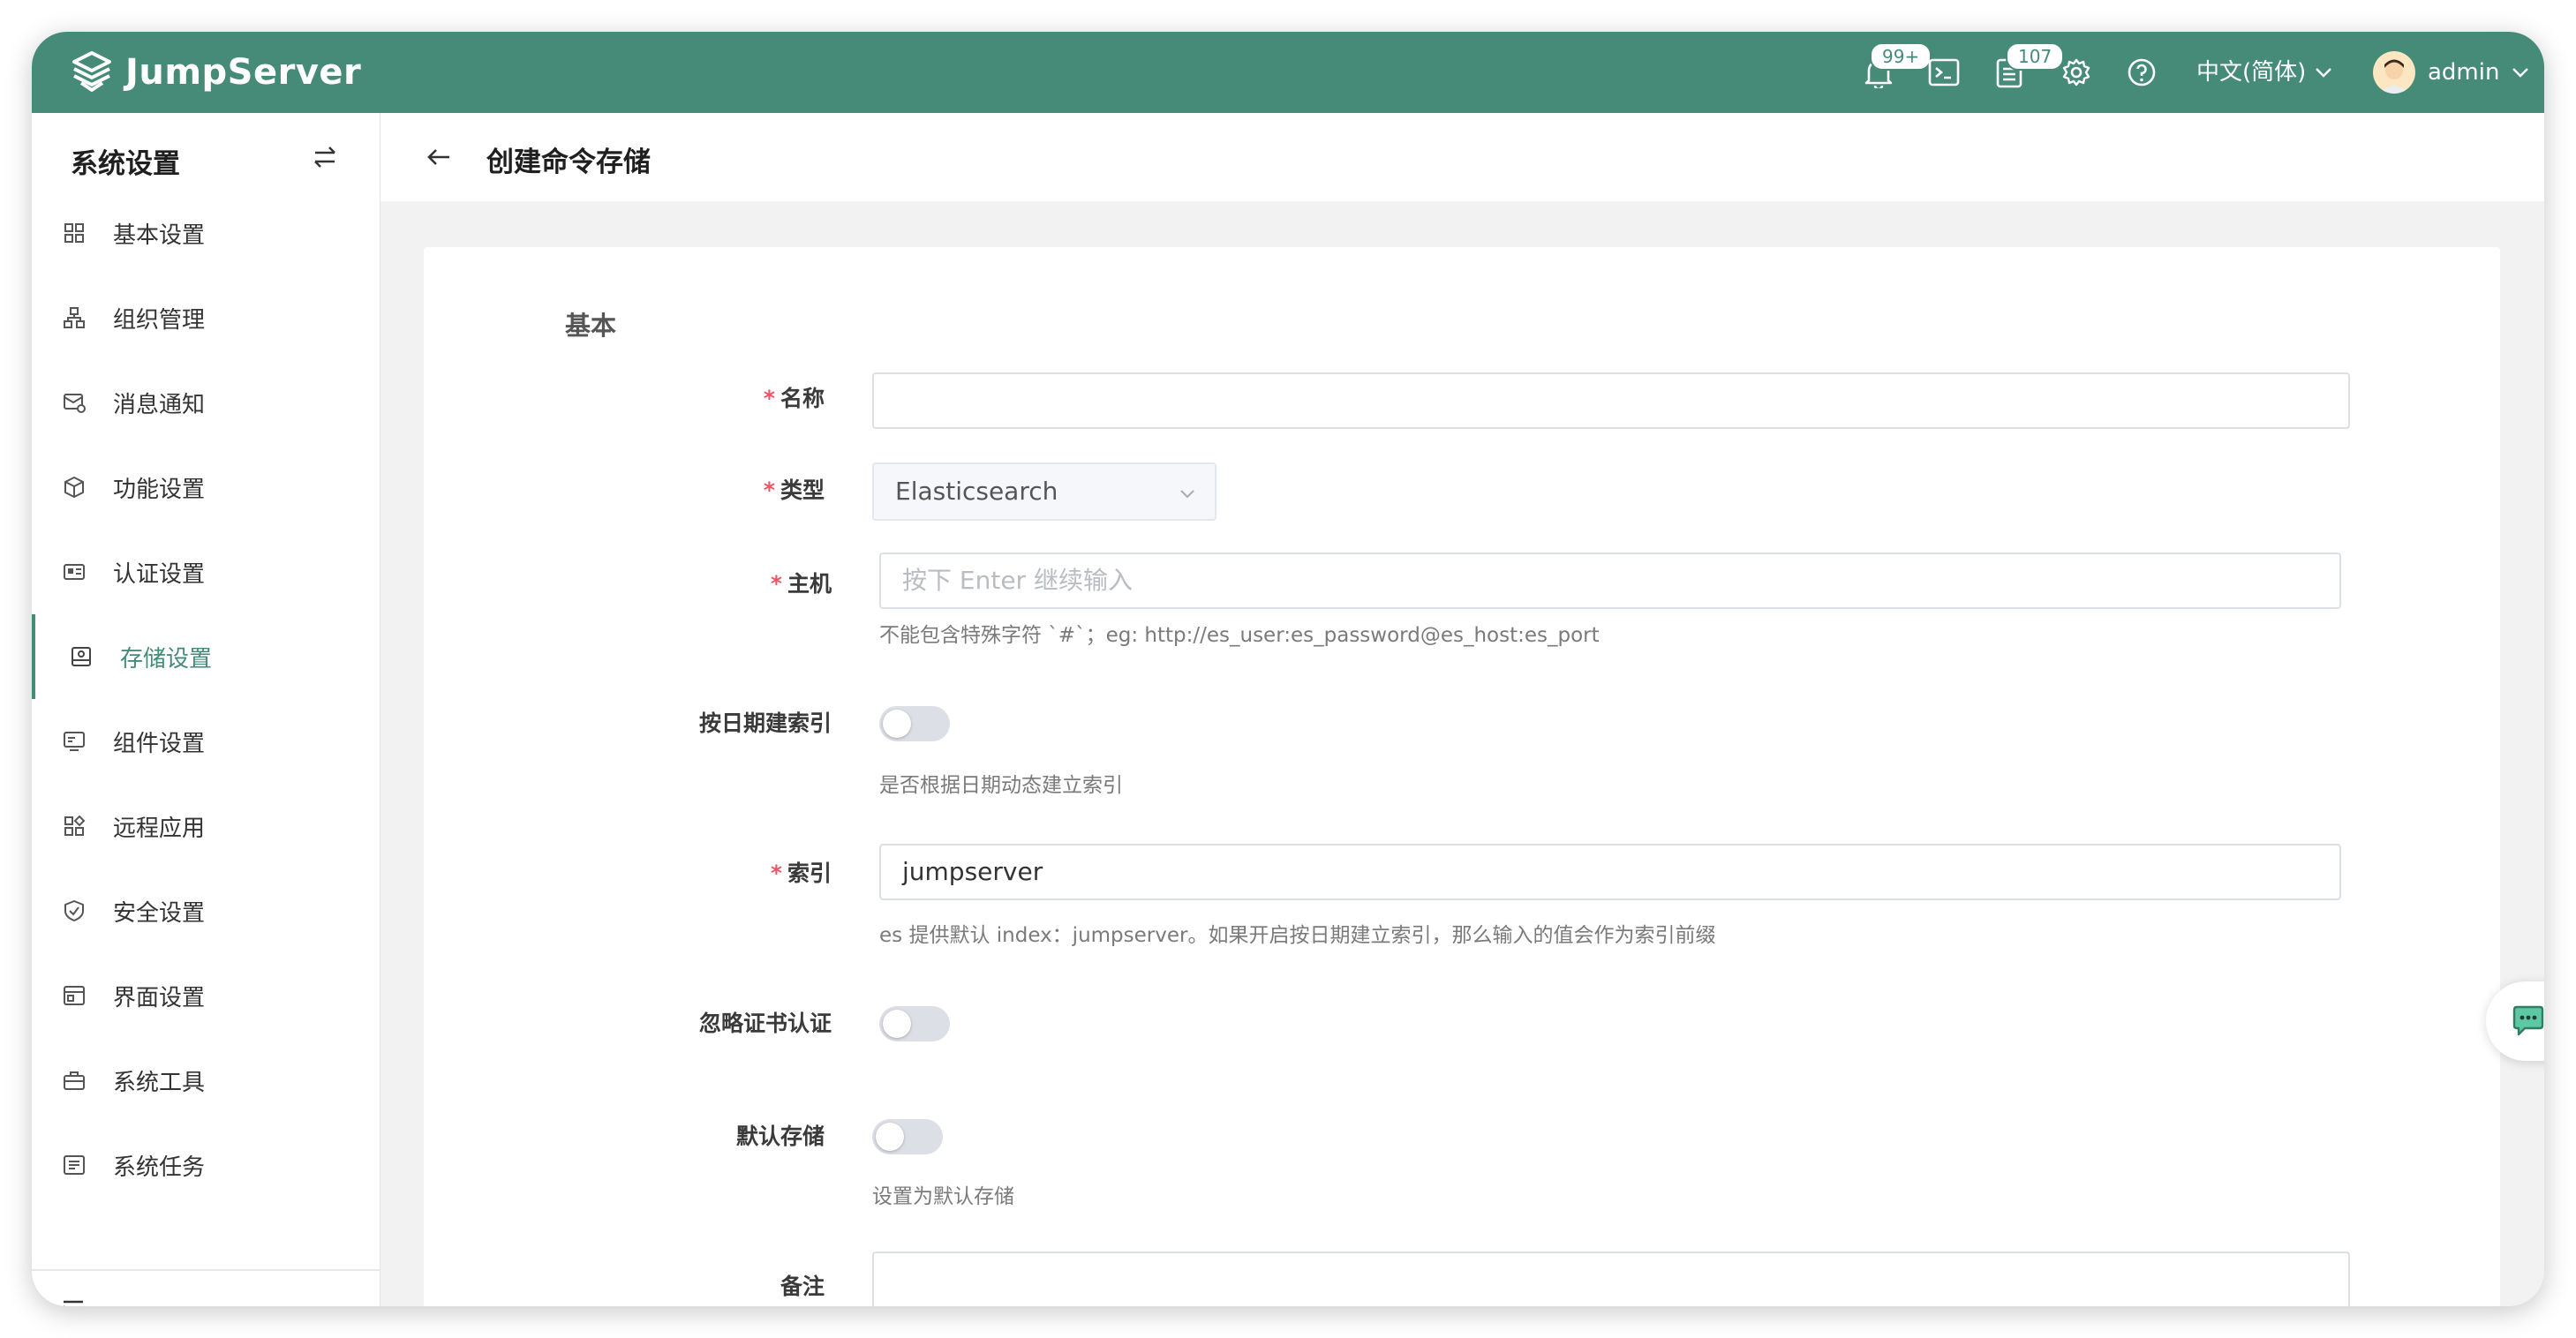 The height and width of the screenshot is (1338, 2576). Describe the element at coordinates (75, 1165) in the screenshot. I see `task-list-icon` at that location.